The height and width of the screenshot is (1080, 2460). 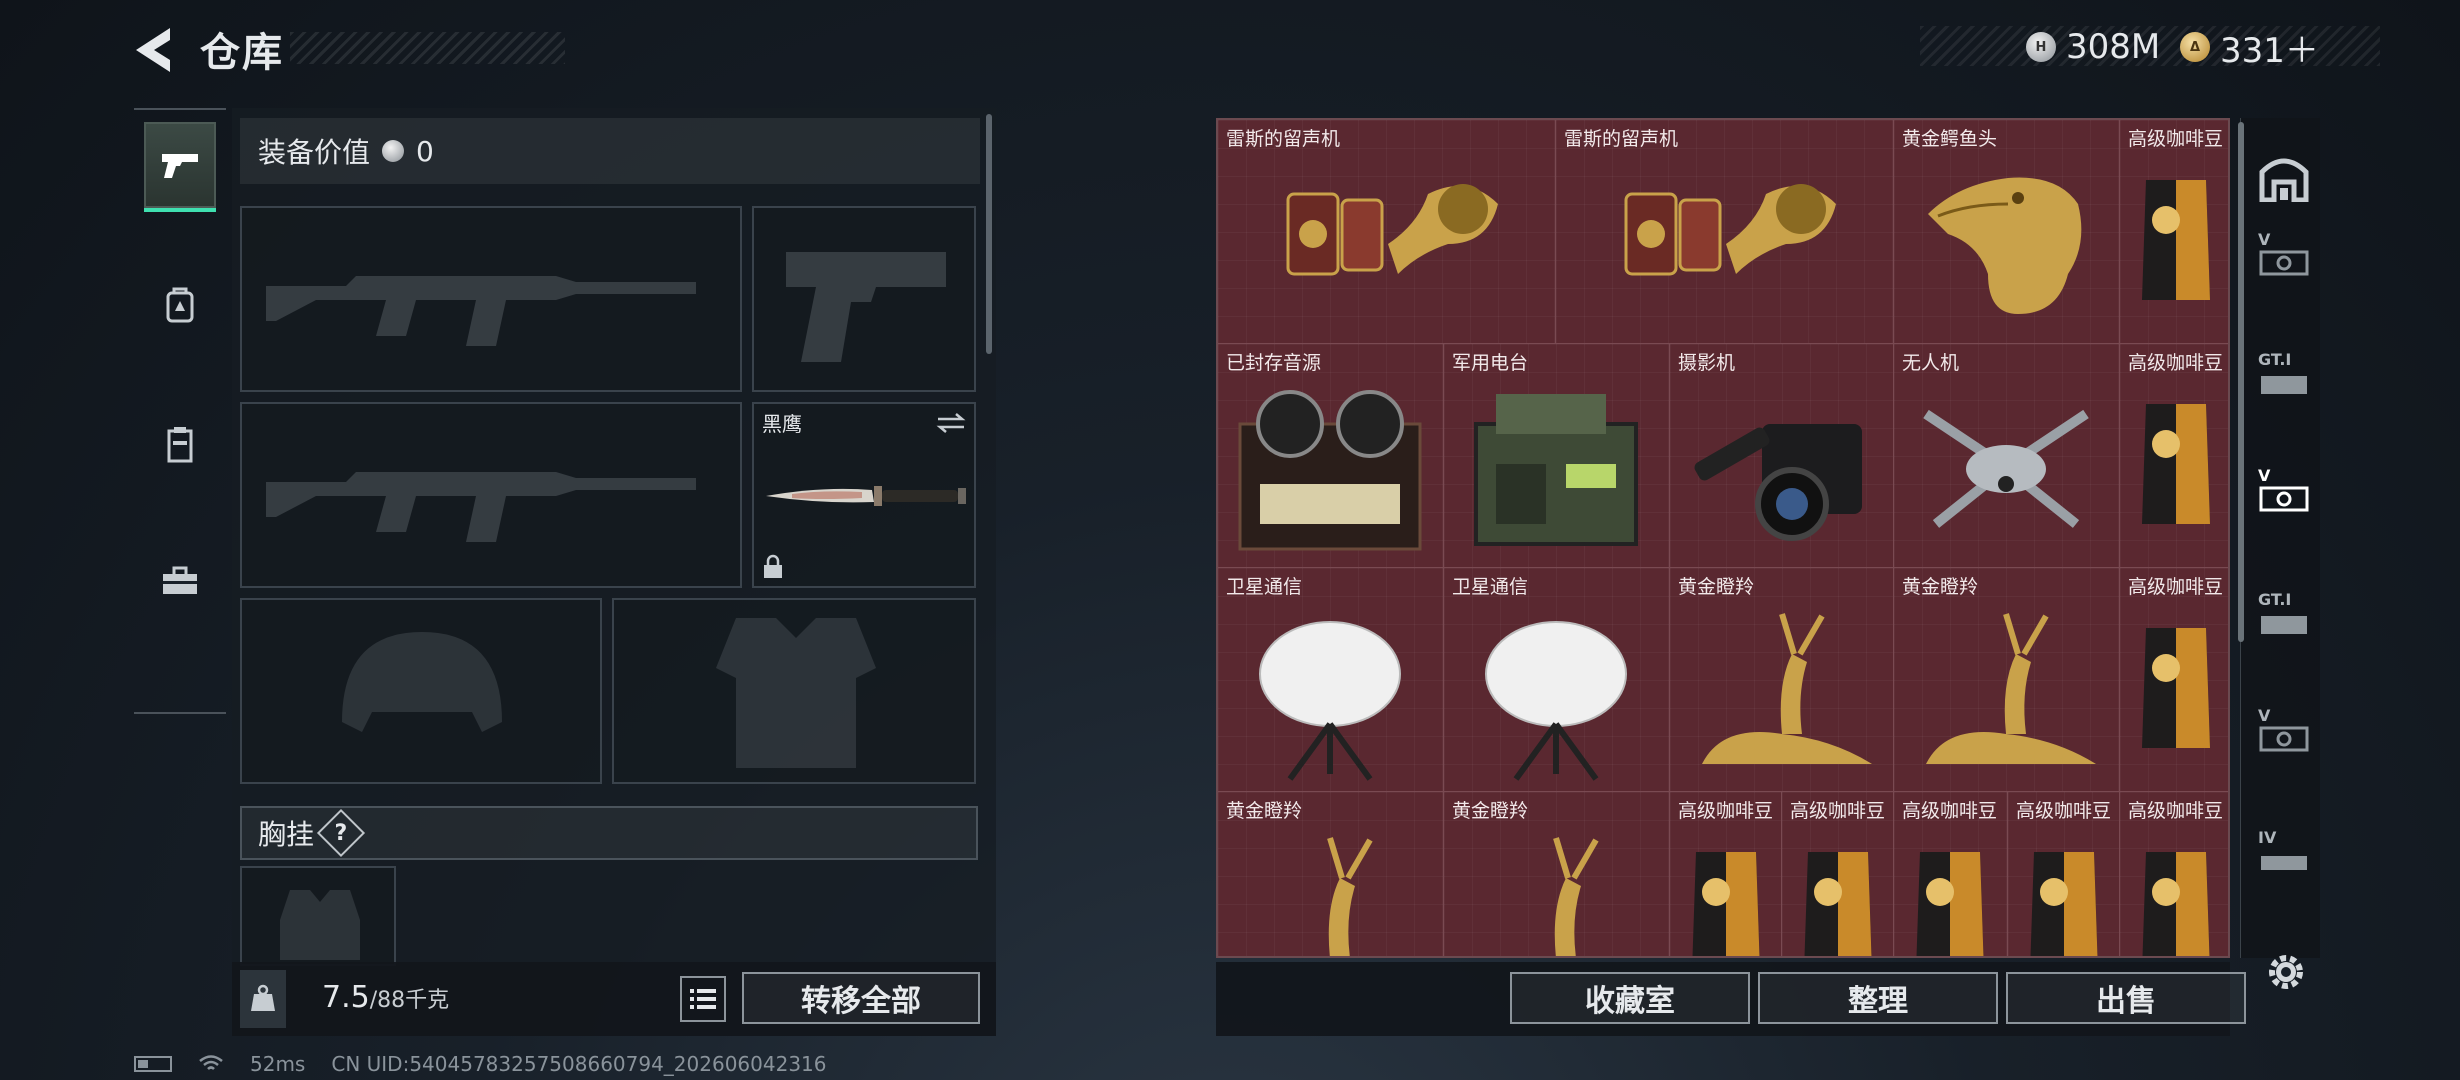 I want to click on lock-icon, so click(x=773, y=566).